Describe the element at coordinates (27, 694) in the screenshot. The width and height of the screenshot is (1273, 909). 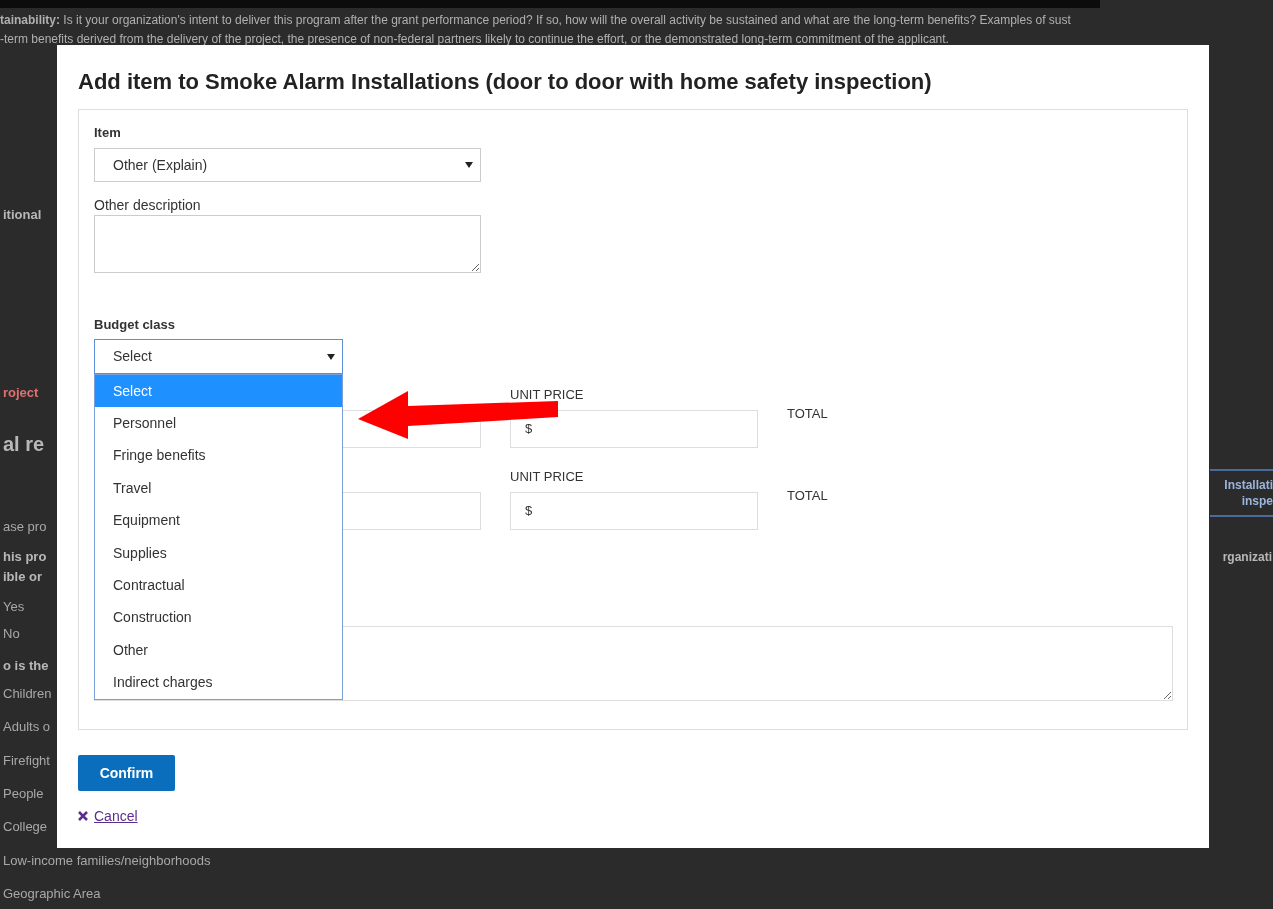
I see `page-text: Children` at that location.